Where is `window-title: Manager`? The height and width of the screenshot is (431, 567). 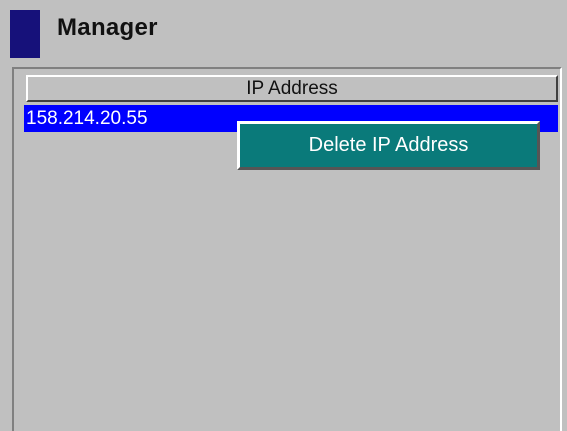 window-title: Manager is located at coordinates (107, 27).